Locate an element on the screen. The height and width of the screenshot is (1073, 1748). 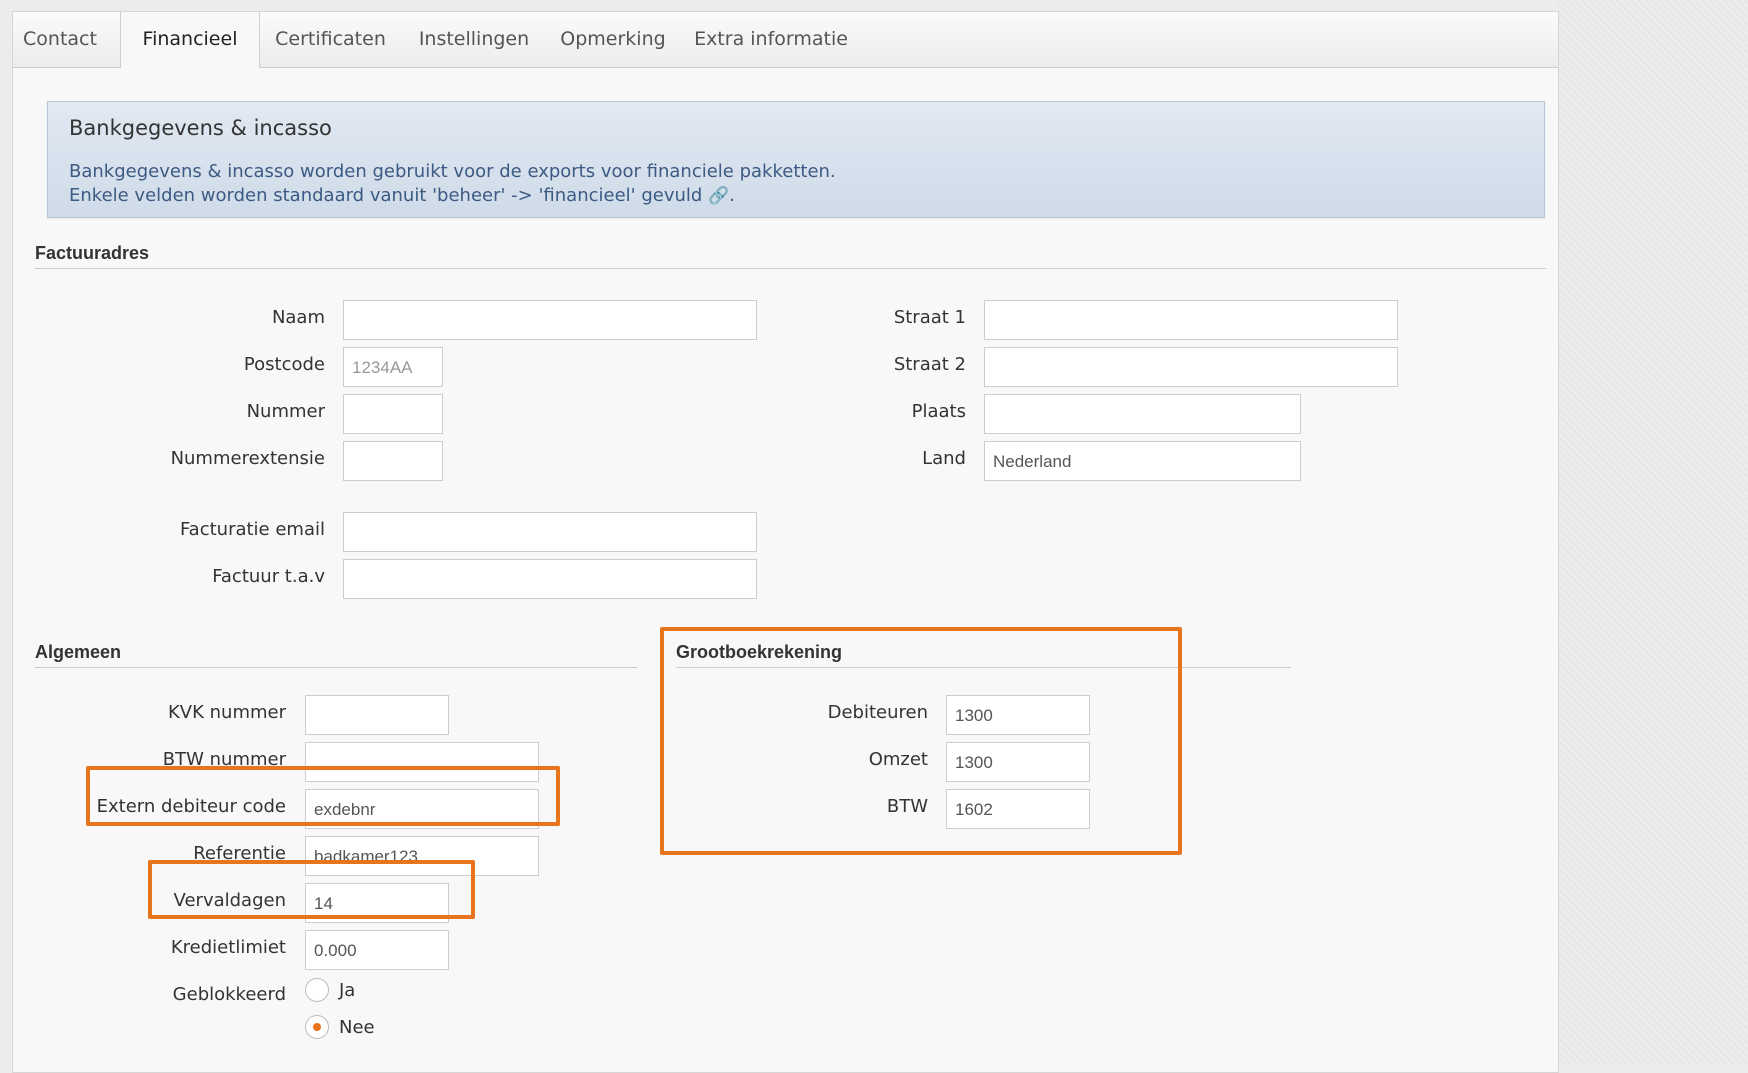
section-factuuradres: Factuuradres is located at coordinates (92, 253).